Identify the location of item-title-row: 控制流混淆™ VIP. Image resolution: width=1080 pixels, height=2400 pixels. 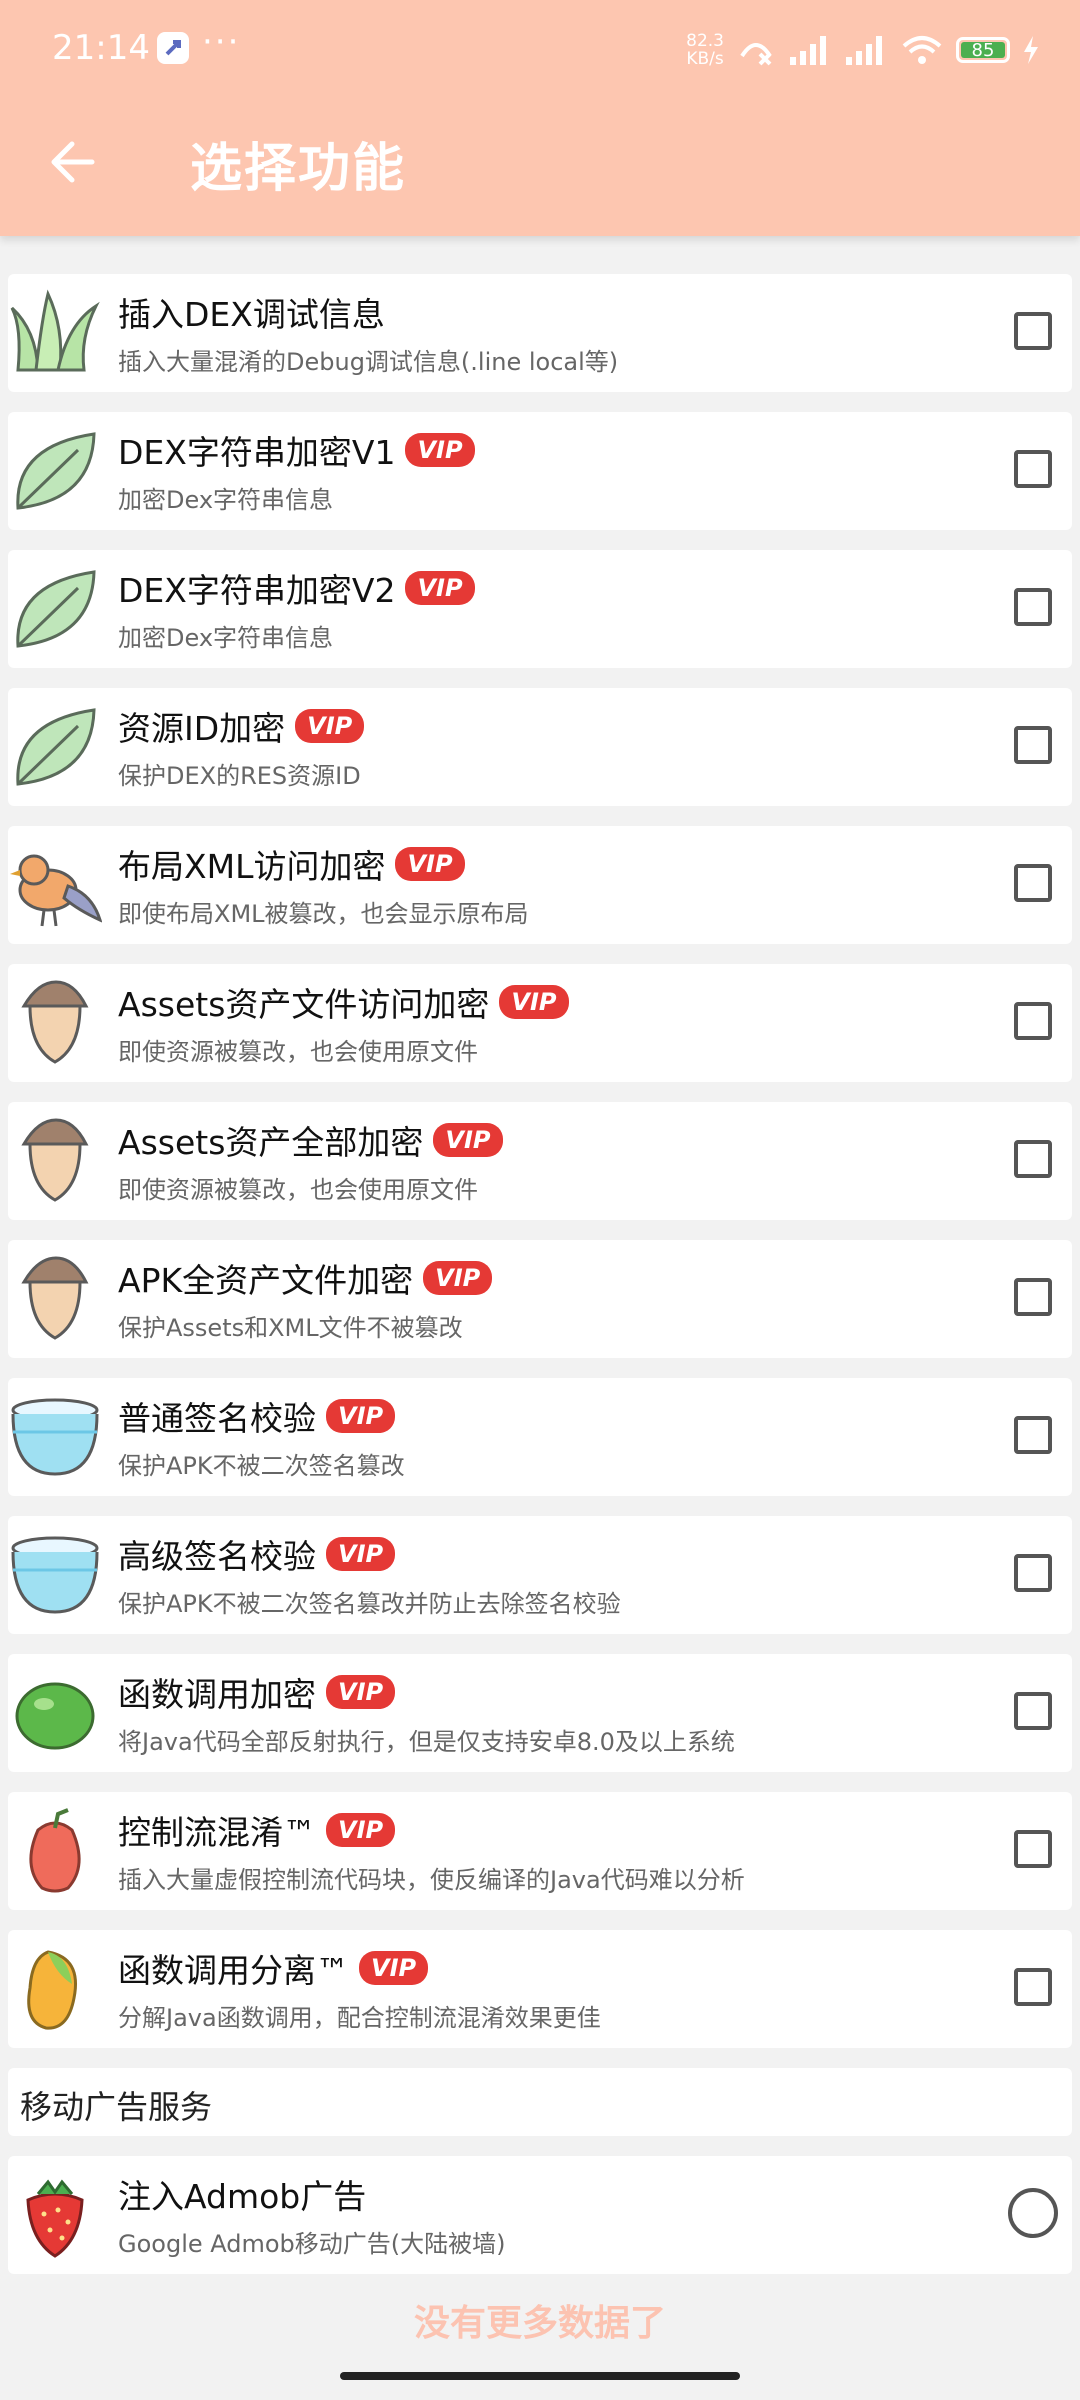
(257, 1830).